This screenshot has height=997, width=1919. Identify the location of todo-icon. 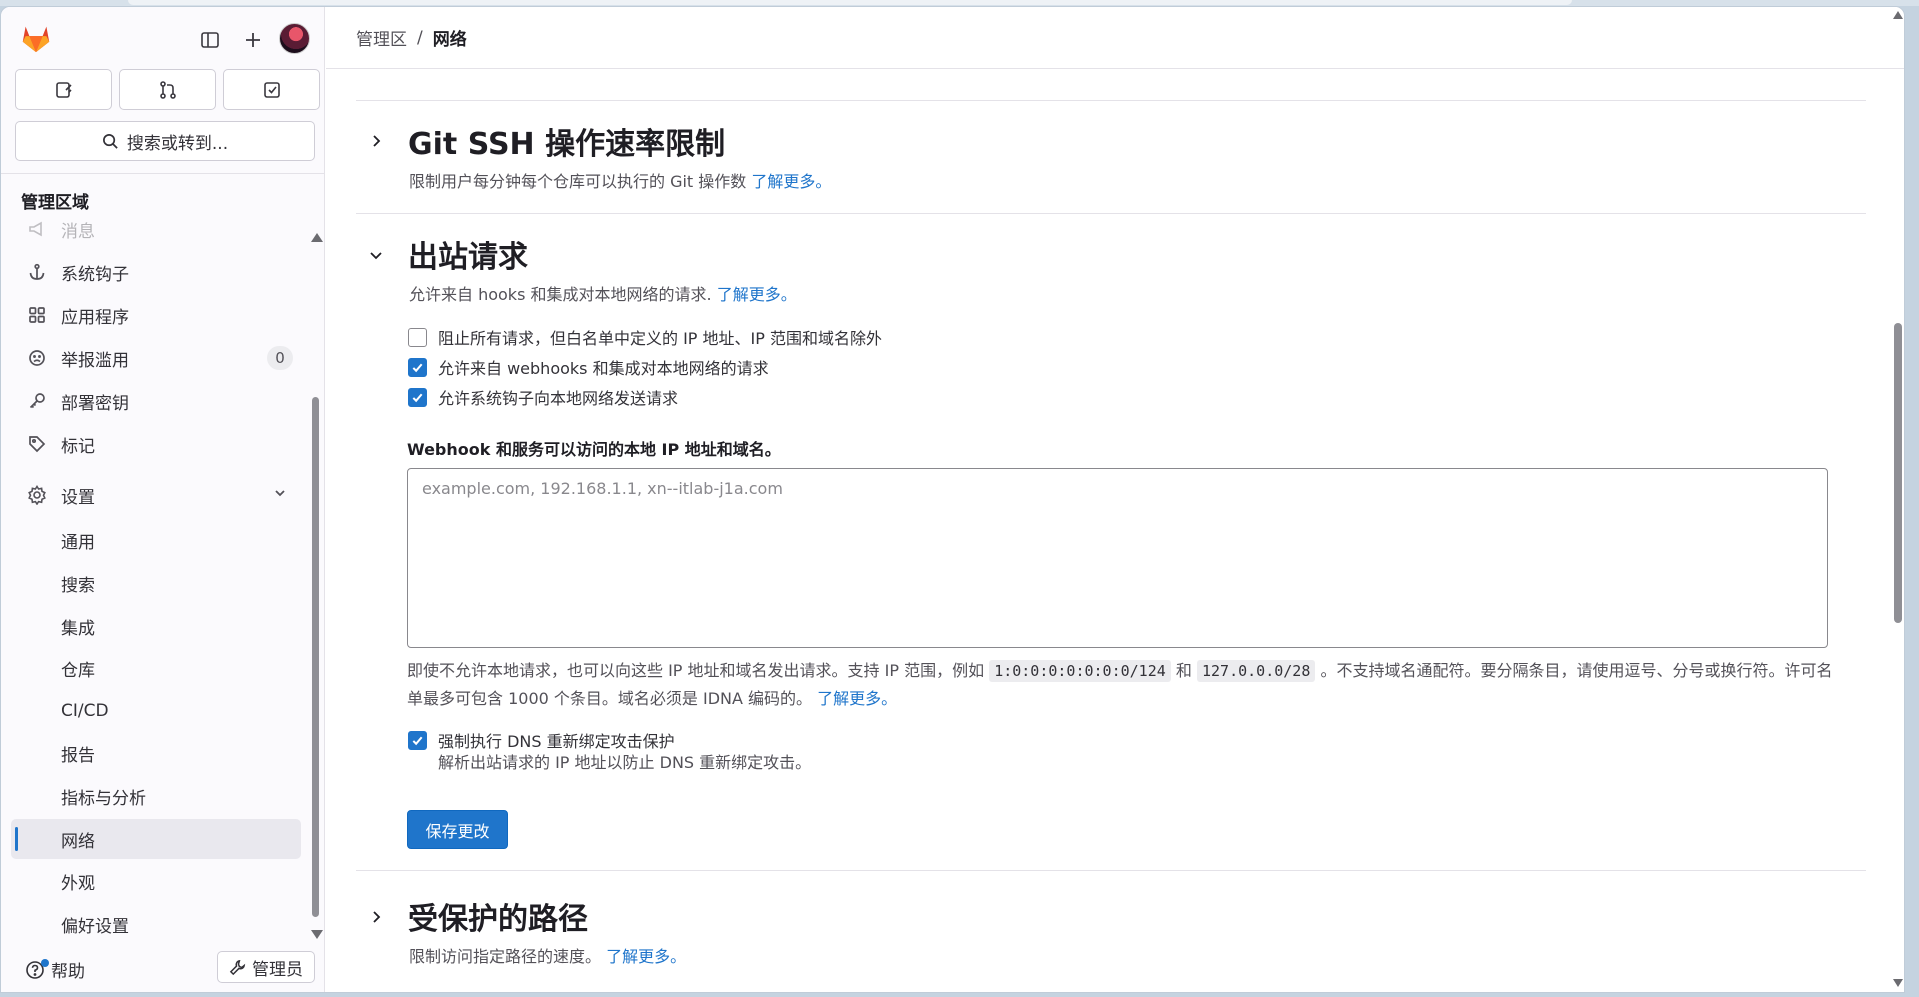
(271, 89).